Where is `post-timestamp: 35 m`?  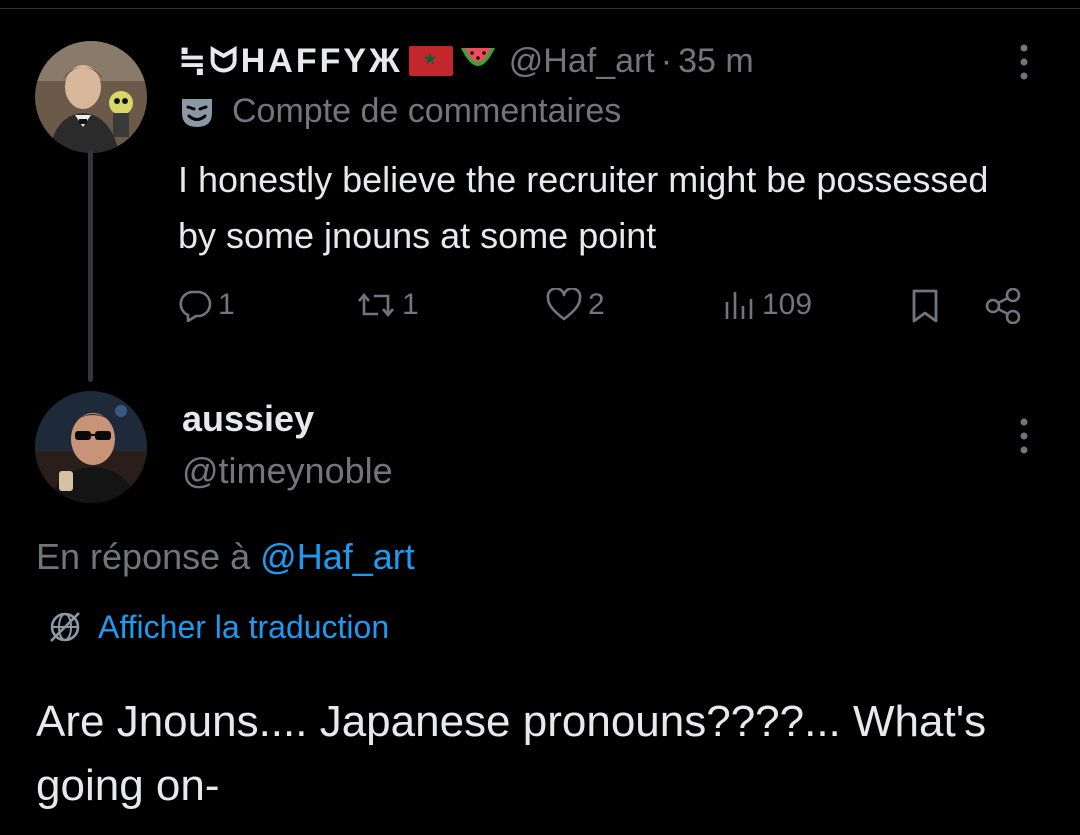 post-timestamp: 35 m is located at coordinates (716, 61).